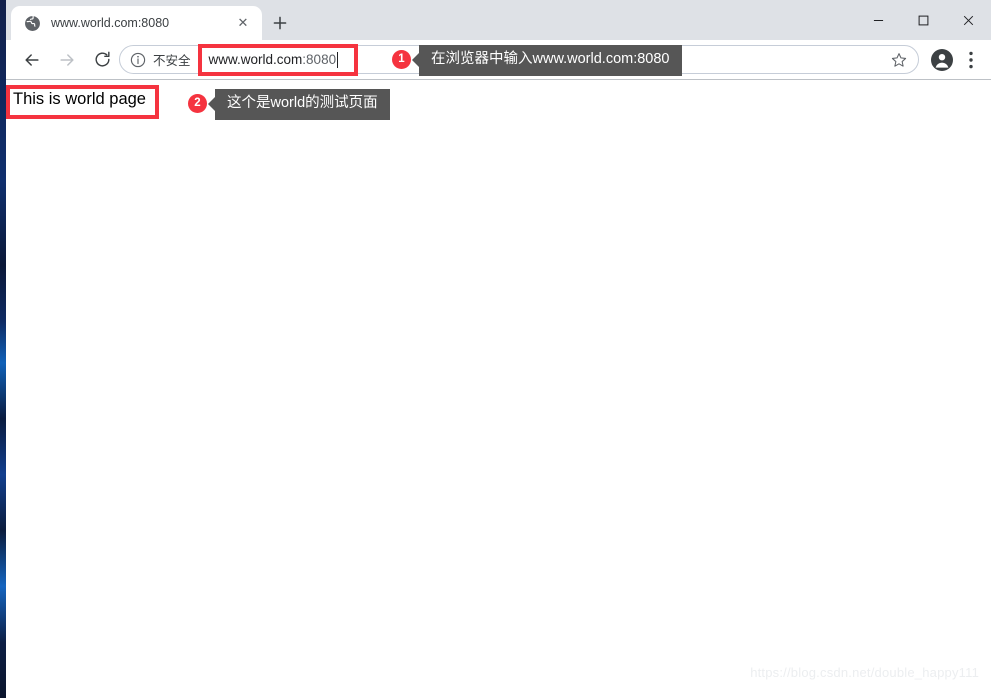 This screenshot has height=698, width=991. Describe the element at coordinates (319, 59) in the screenshot. I see `url-port: :8080` at that location.